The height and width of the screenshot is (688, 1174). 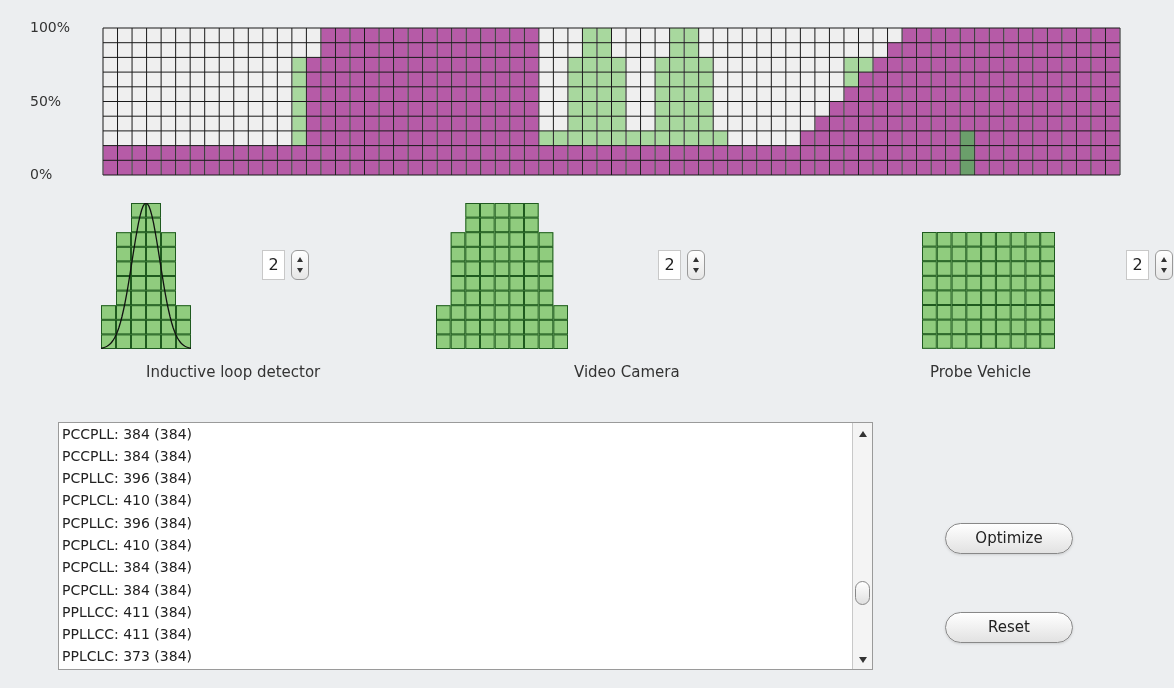 I want to click on axis-tick-label: 0%, so click(x=41, y=174).